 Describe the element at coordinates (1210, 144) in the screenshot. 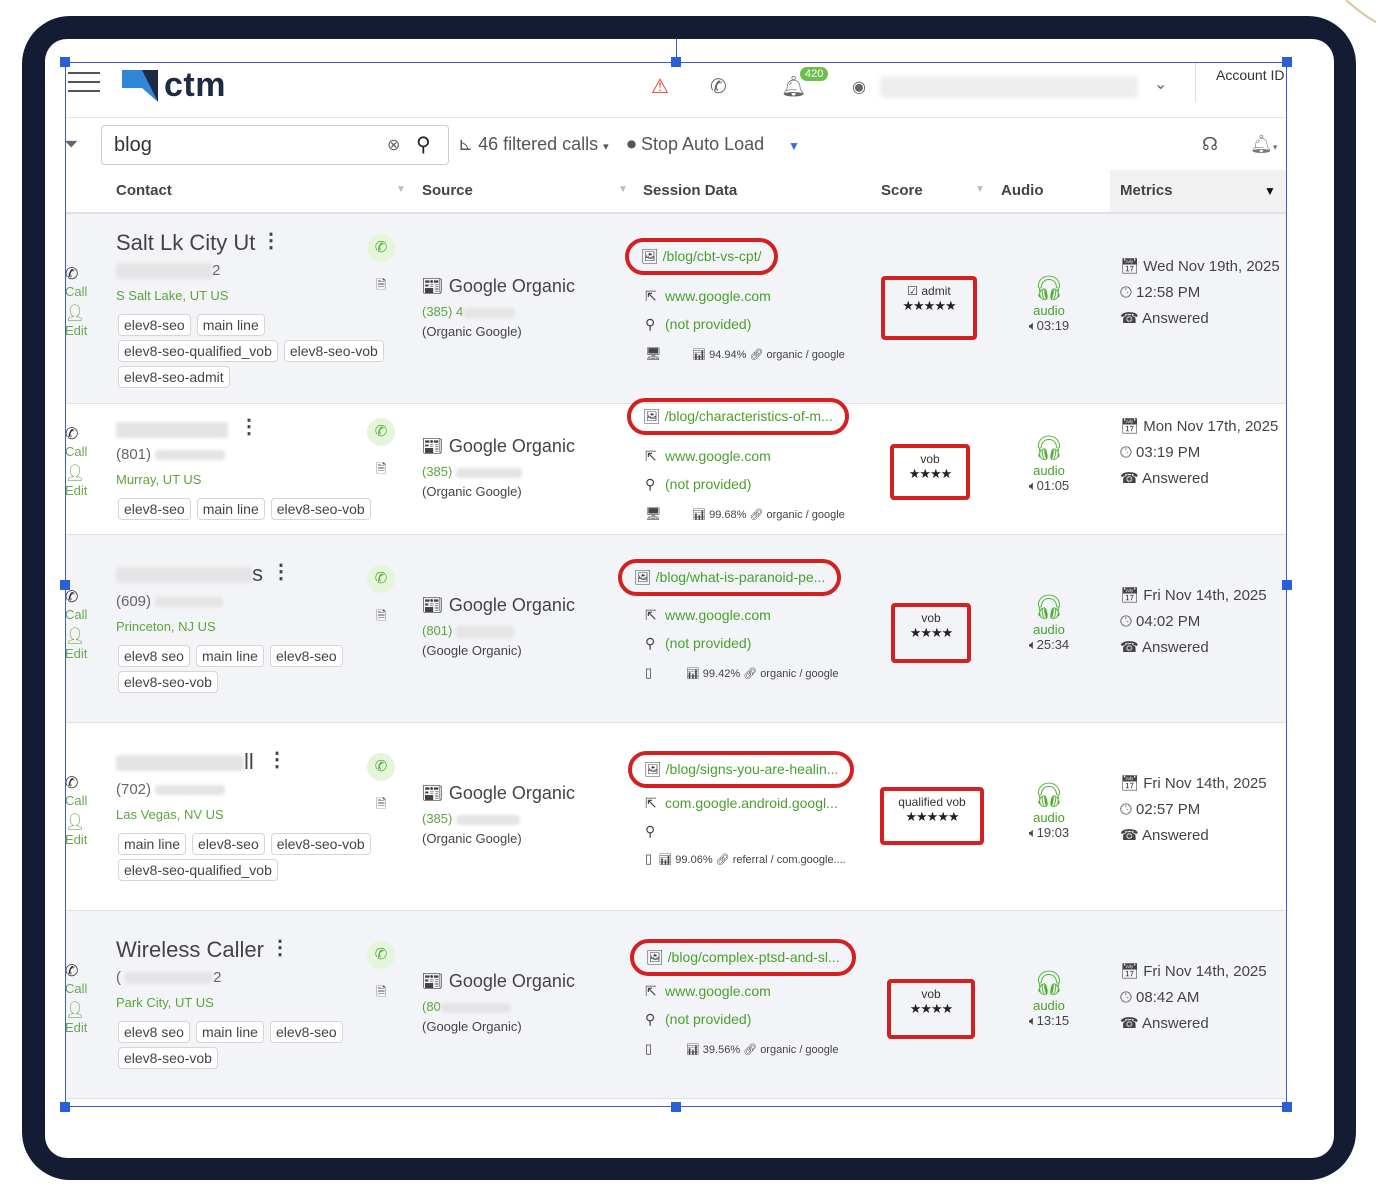

I see `headset-icon: ☊` at that location.